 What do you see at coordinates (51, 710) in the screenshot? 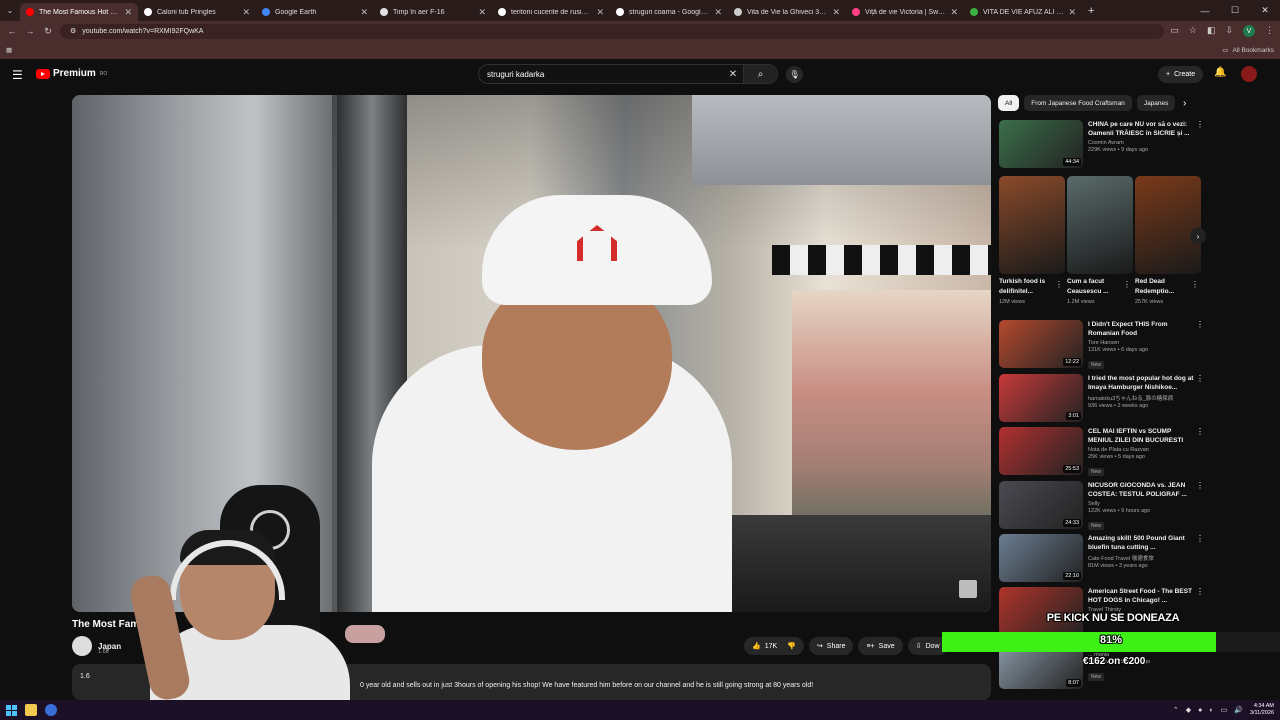
I see `chrome-icon` at bounding box center [51, 710].